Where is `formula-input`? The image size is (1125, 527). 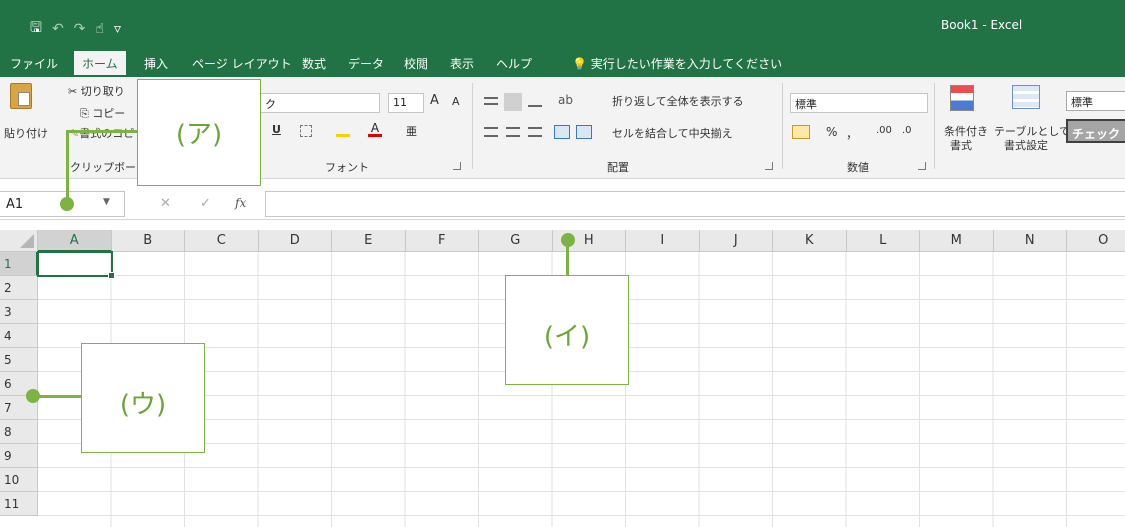 formula-input is located at coordinates (695, 204).